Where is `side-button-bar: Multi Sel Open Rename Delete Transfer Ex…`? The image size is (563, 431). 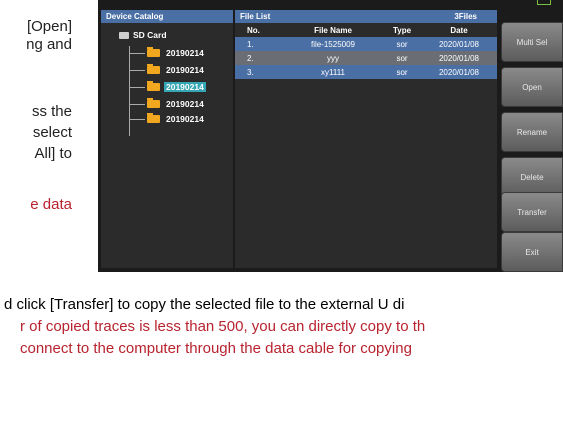 side-button-bar: Multi Sel Open Rename Delete Transfer Ex… is located at coordinates (532, 141).